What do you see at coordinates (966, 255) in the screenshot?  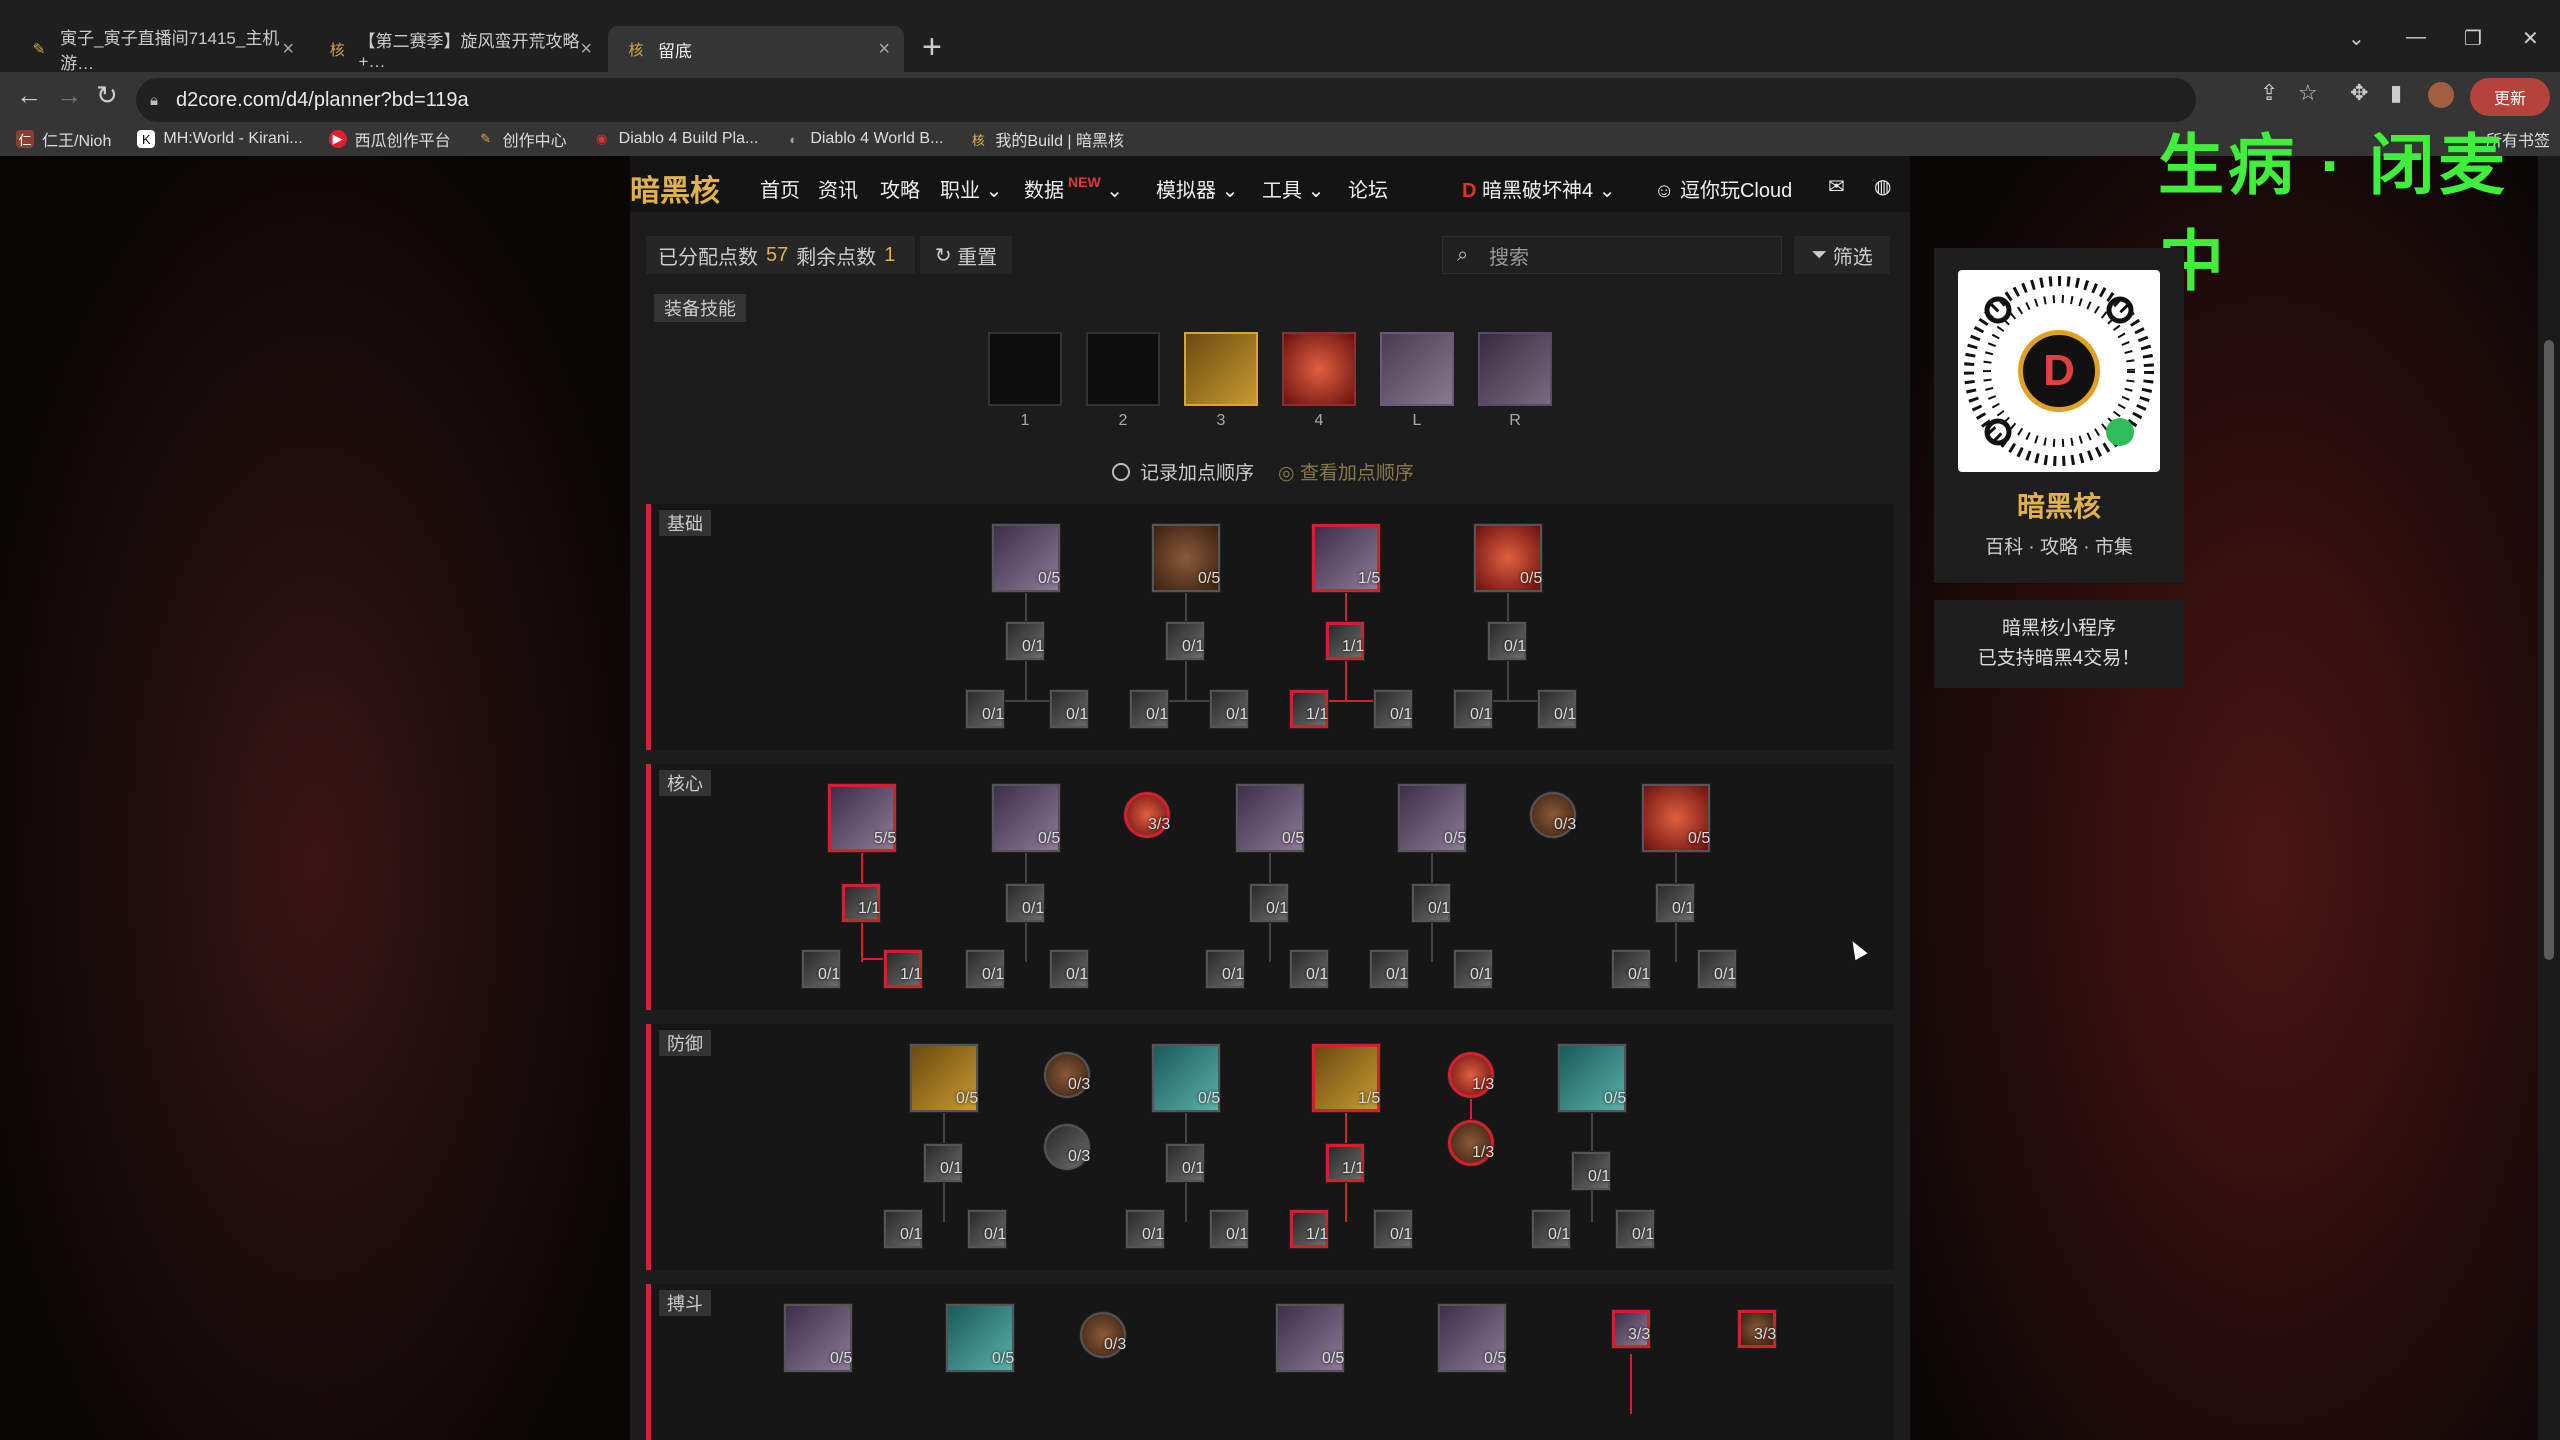 I see `reset-button: ↻ 重置` at bounding box center [966, 255].